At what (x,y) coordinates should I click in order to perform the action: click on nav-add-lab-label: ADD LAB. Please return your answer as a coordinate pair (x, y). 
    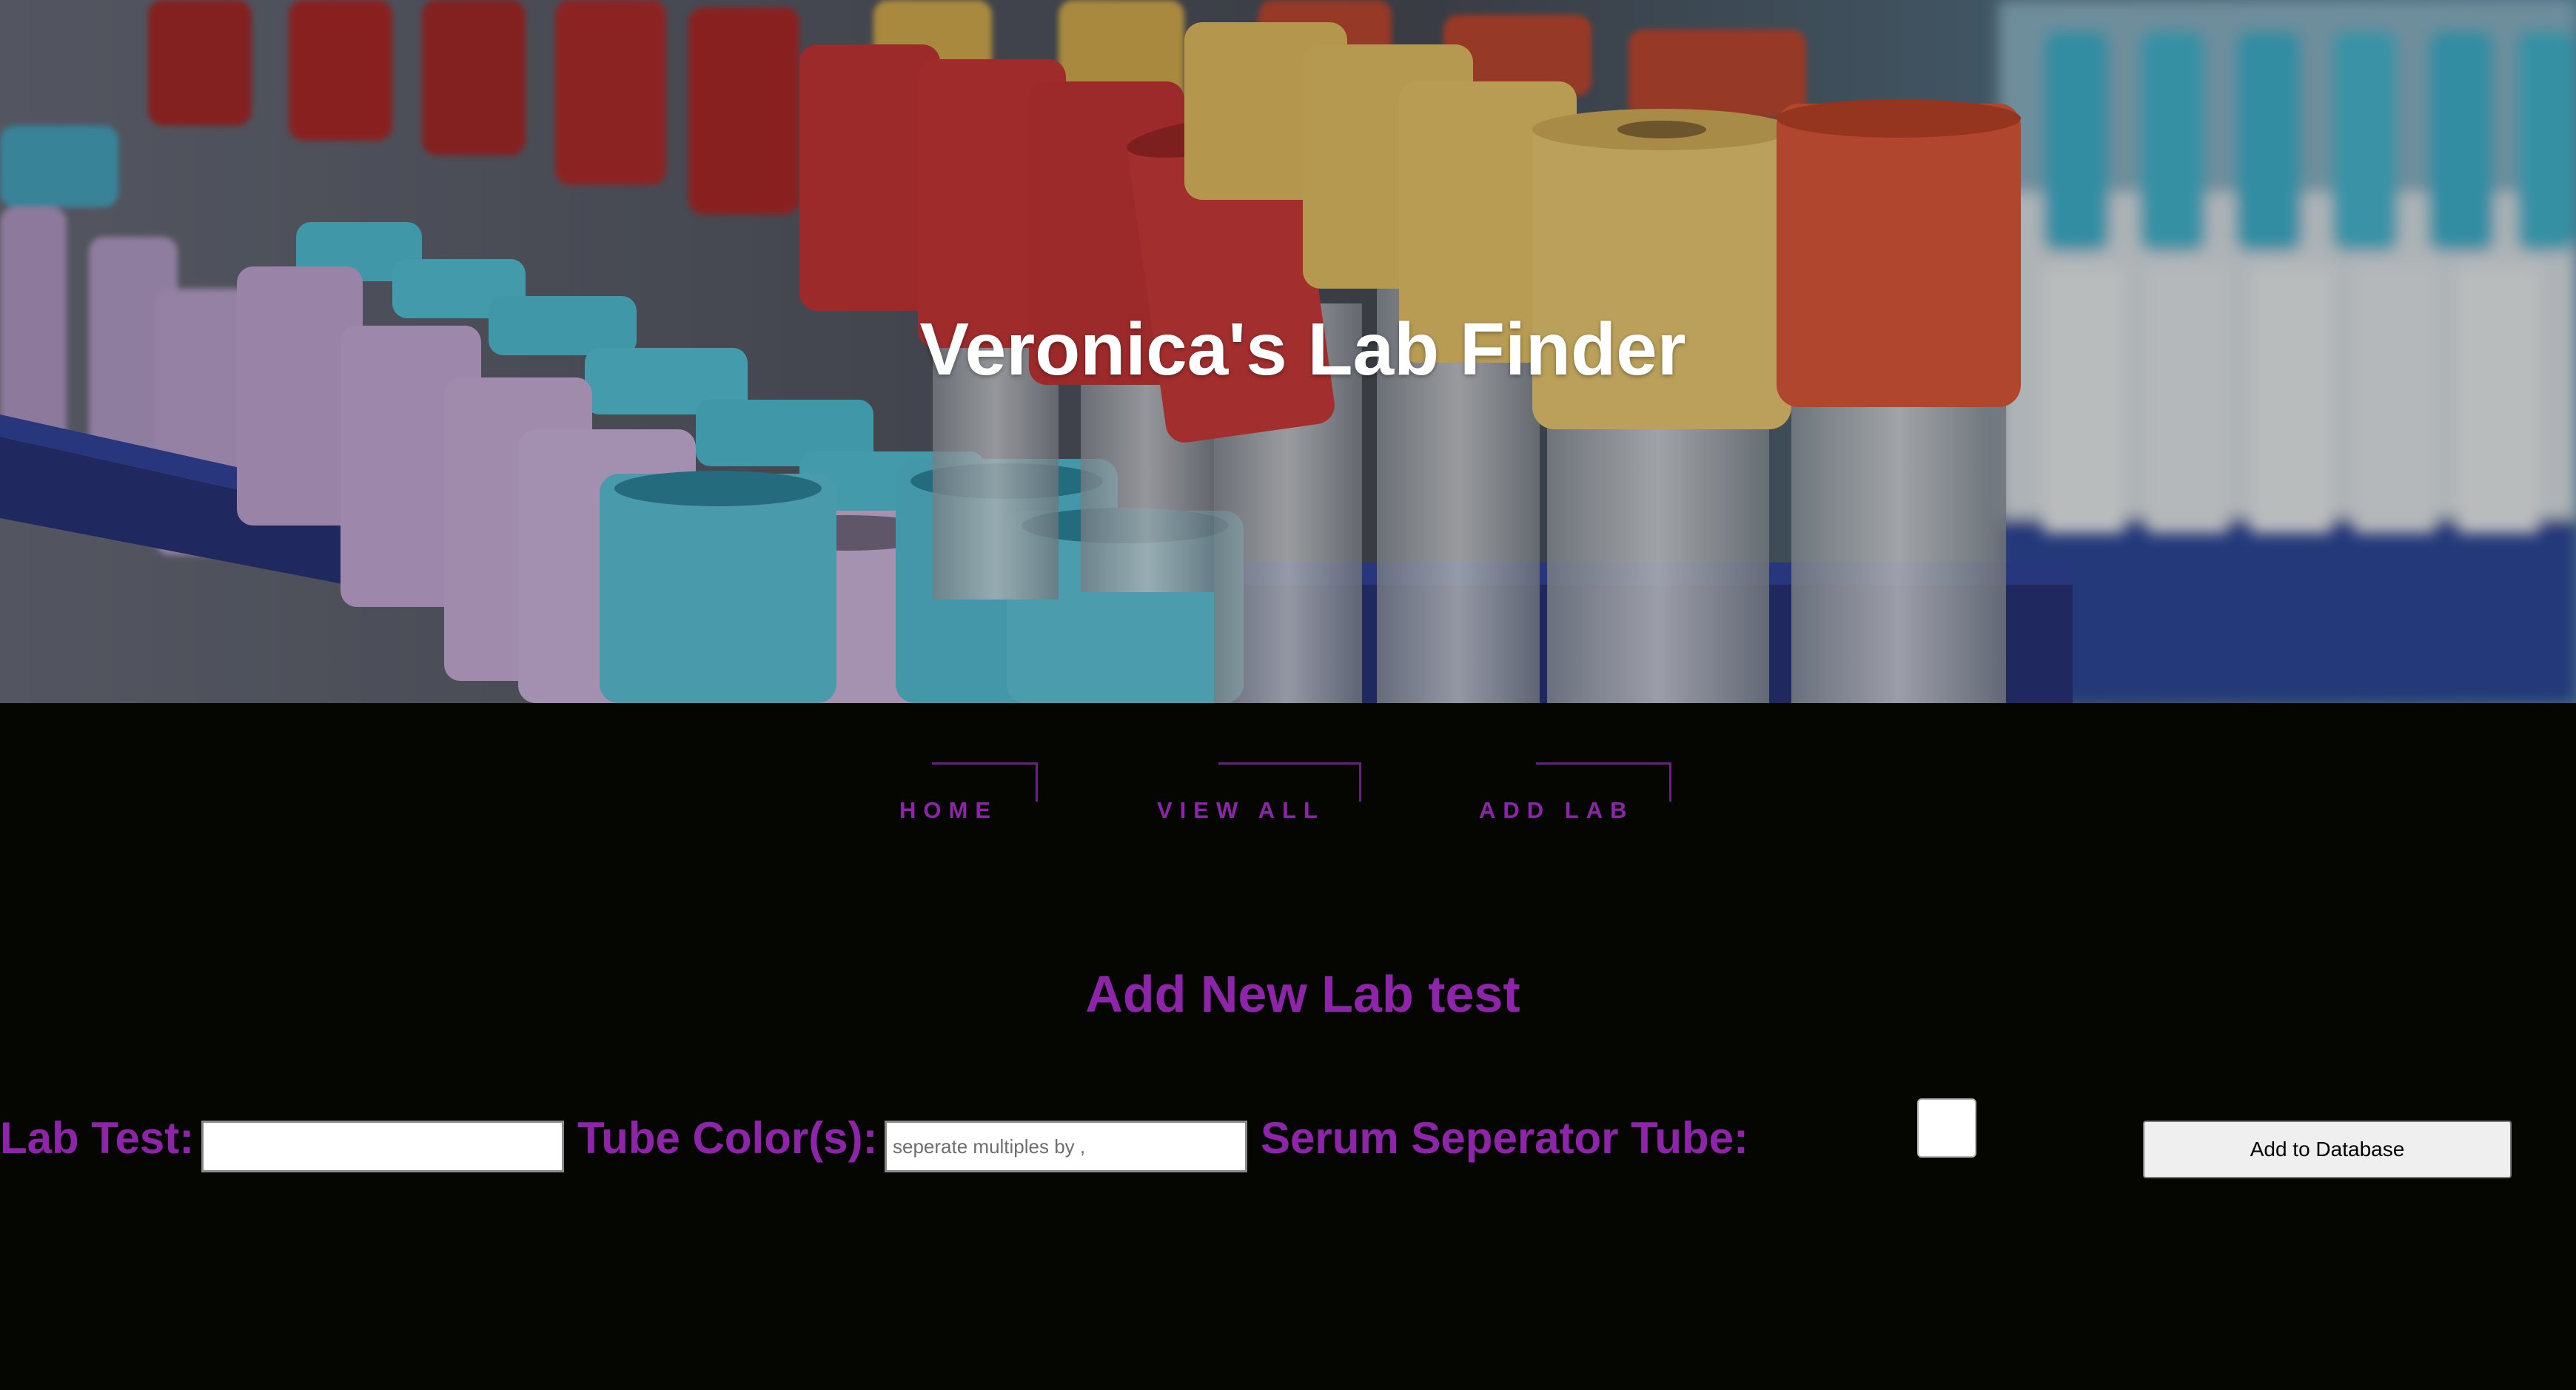
    Looking at the image, I should click on (1556, 810).